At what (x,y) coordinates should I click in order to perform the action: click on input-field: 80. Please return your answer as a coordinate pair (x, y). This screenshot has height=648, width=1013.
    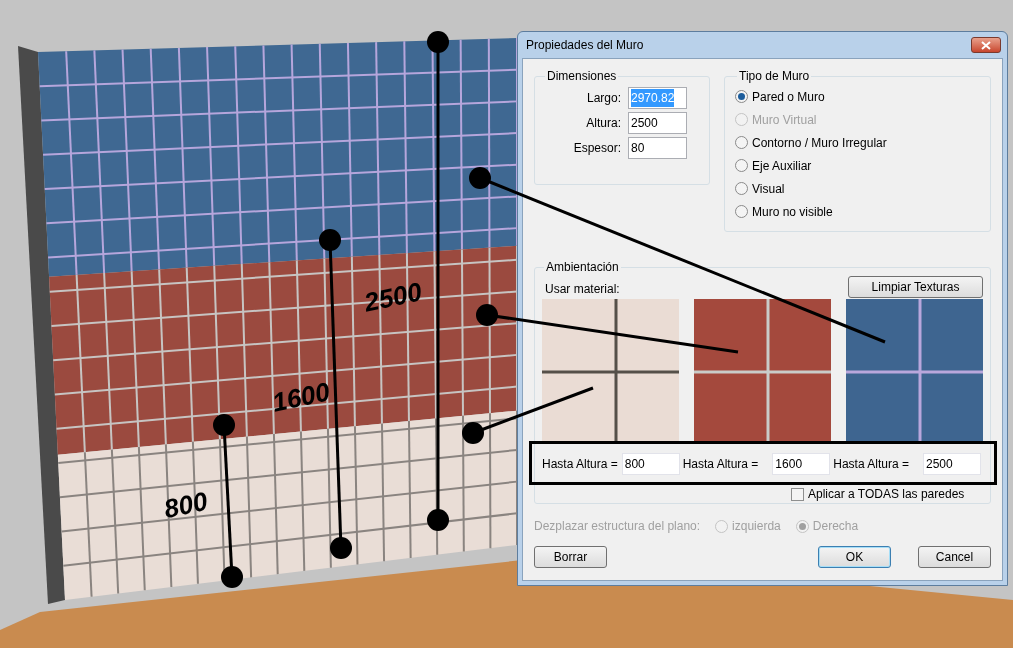
    Looking at the image, I should click on (657, 148).